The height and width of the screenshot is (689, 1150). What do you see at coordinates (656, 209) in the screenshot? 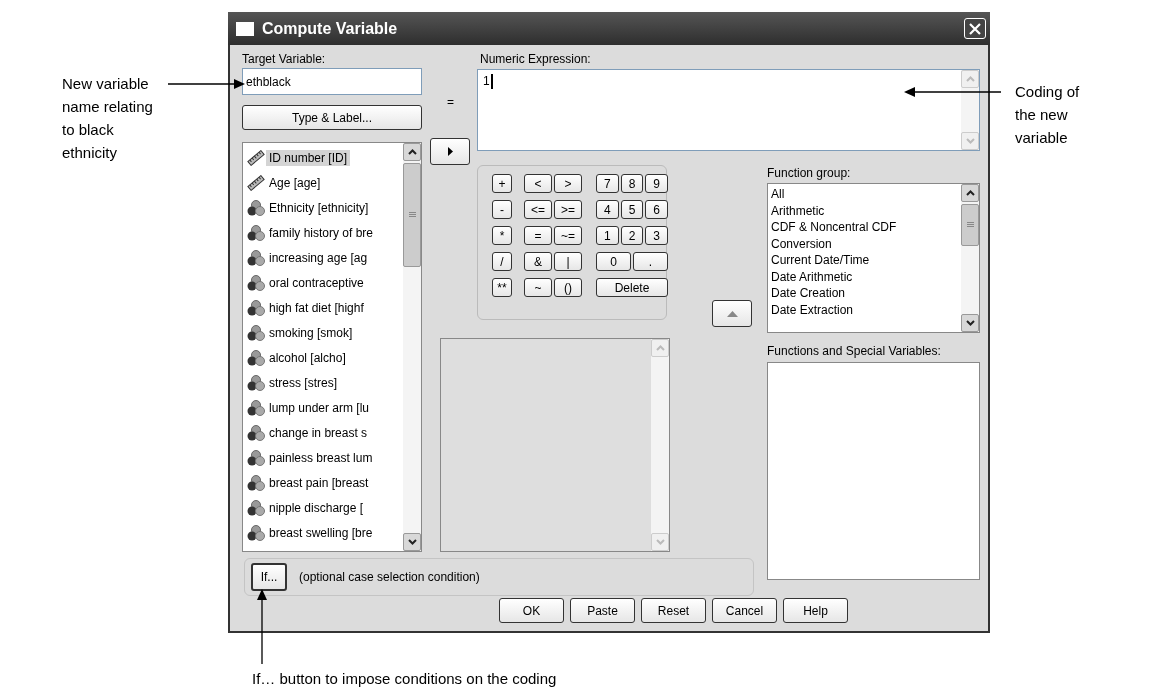
I see `keypad-key: 6` at bounding box center [656, 209].